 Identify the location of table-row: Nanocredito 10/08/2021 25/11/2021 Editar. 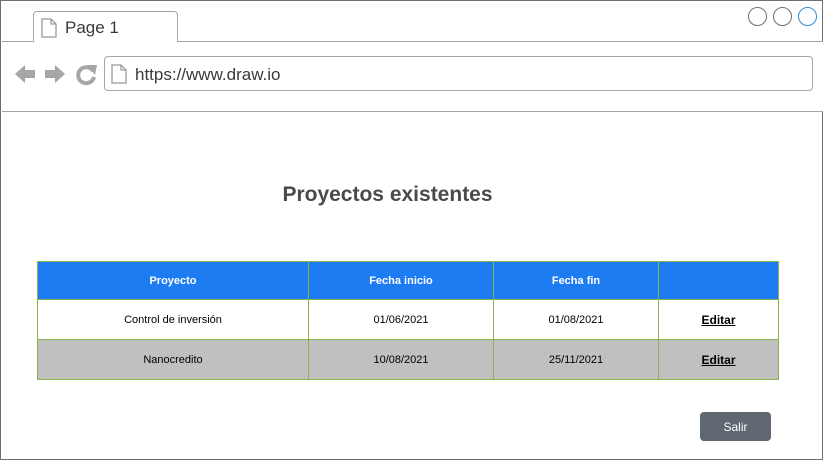
(408, 359).